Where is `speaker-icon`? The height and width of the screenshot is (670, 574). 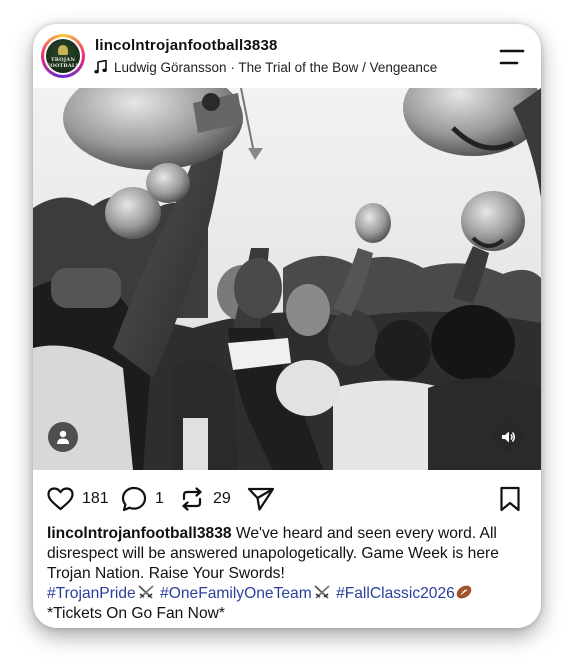
speaker-icon is located at coordinates (508, 437).